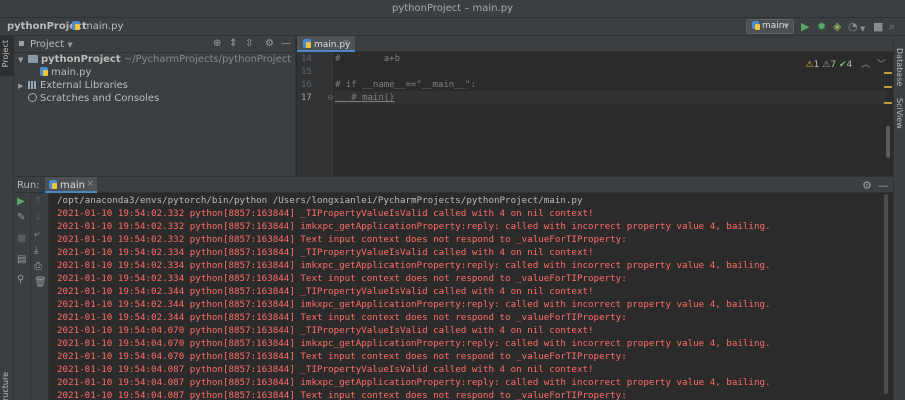 Image resolution: width=905 pixels, height=400 pixels. I want to click on tree-item-scratches: Scratches and Consoles, so click(93, 99).